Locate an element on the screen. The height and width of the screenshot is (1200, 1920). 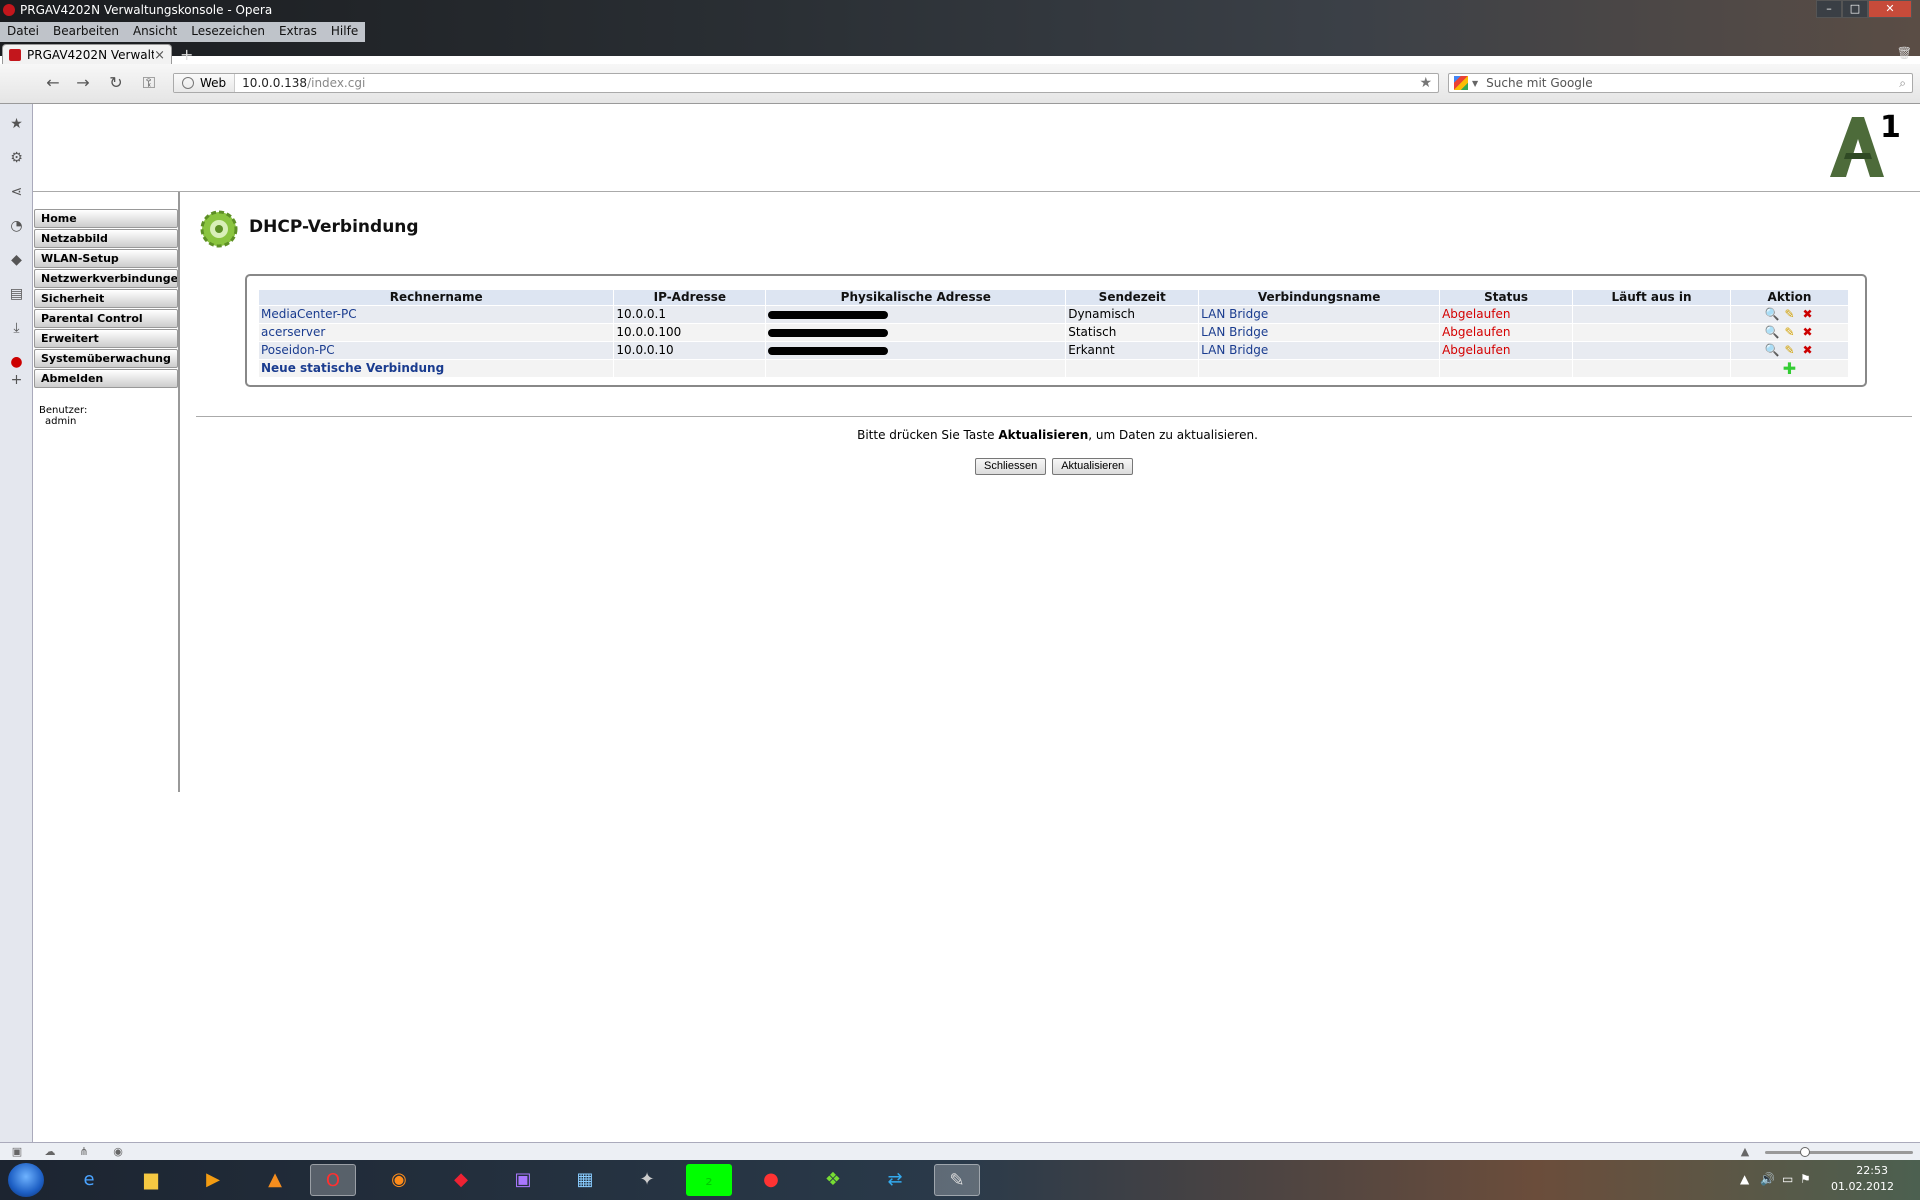
url-text: 10.0.0.138/index.cgi is located at coordinates (300, 83).